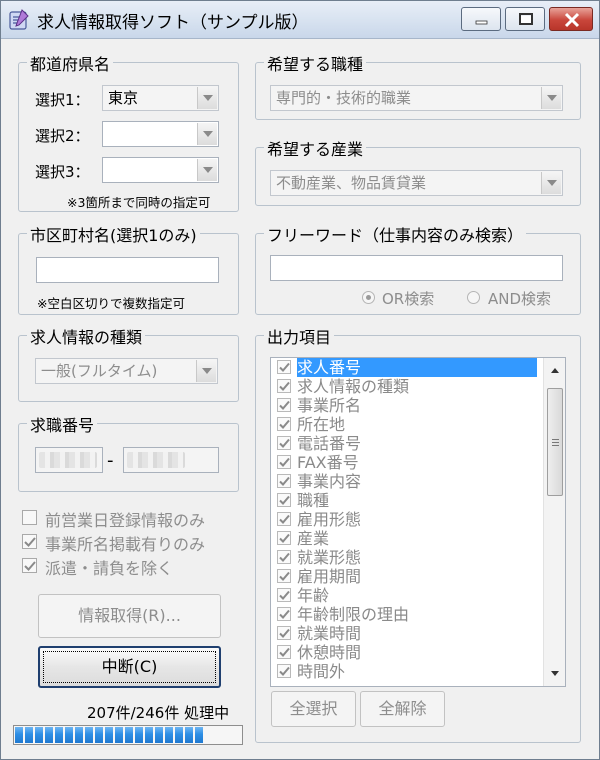  I want to click on select3-label: 選択3：, so click(62, 172).